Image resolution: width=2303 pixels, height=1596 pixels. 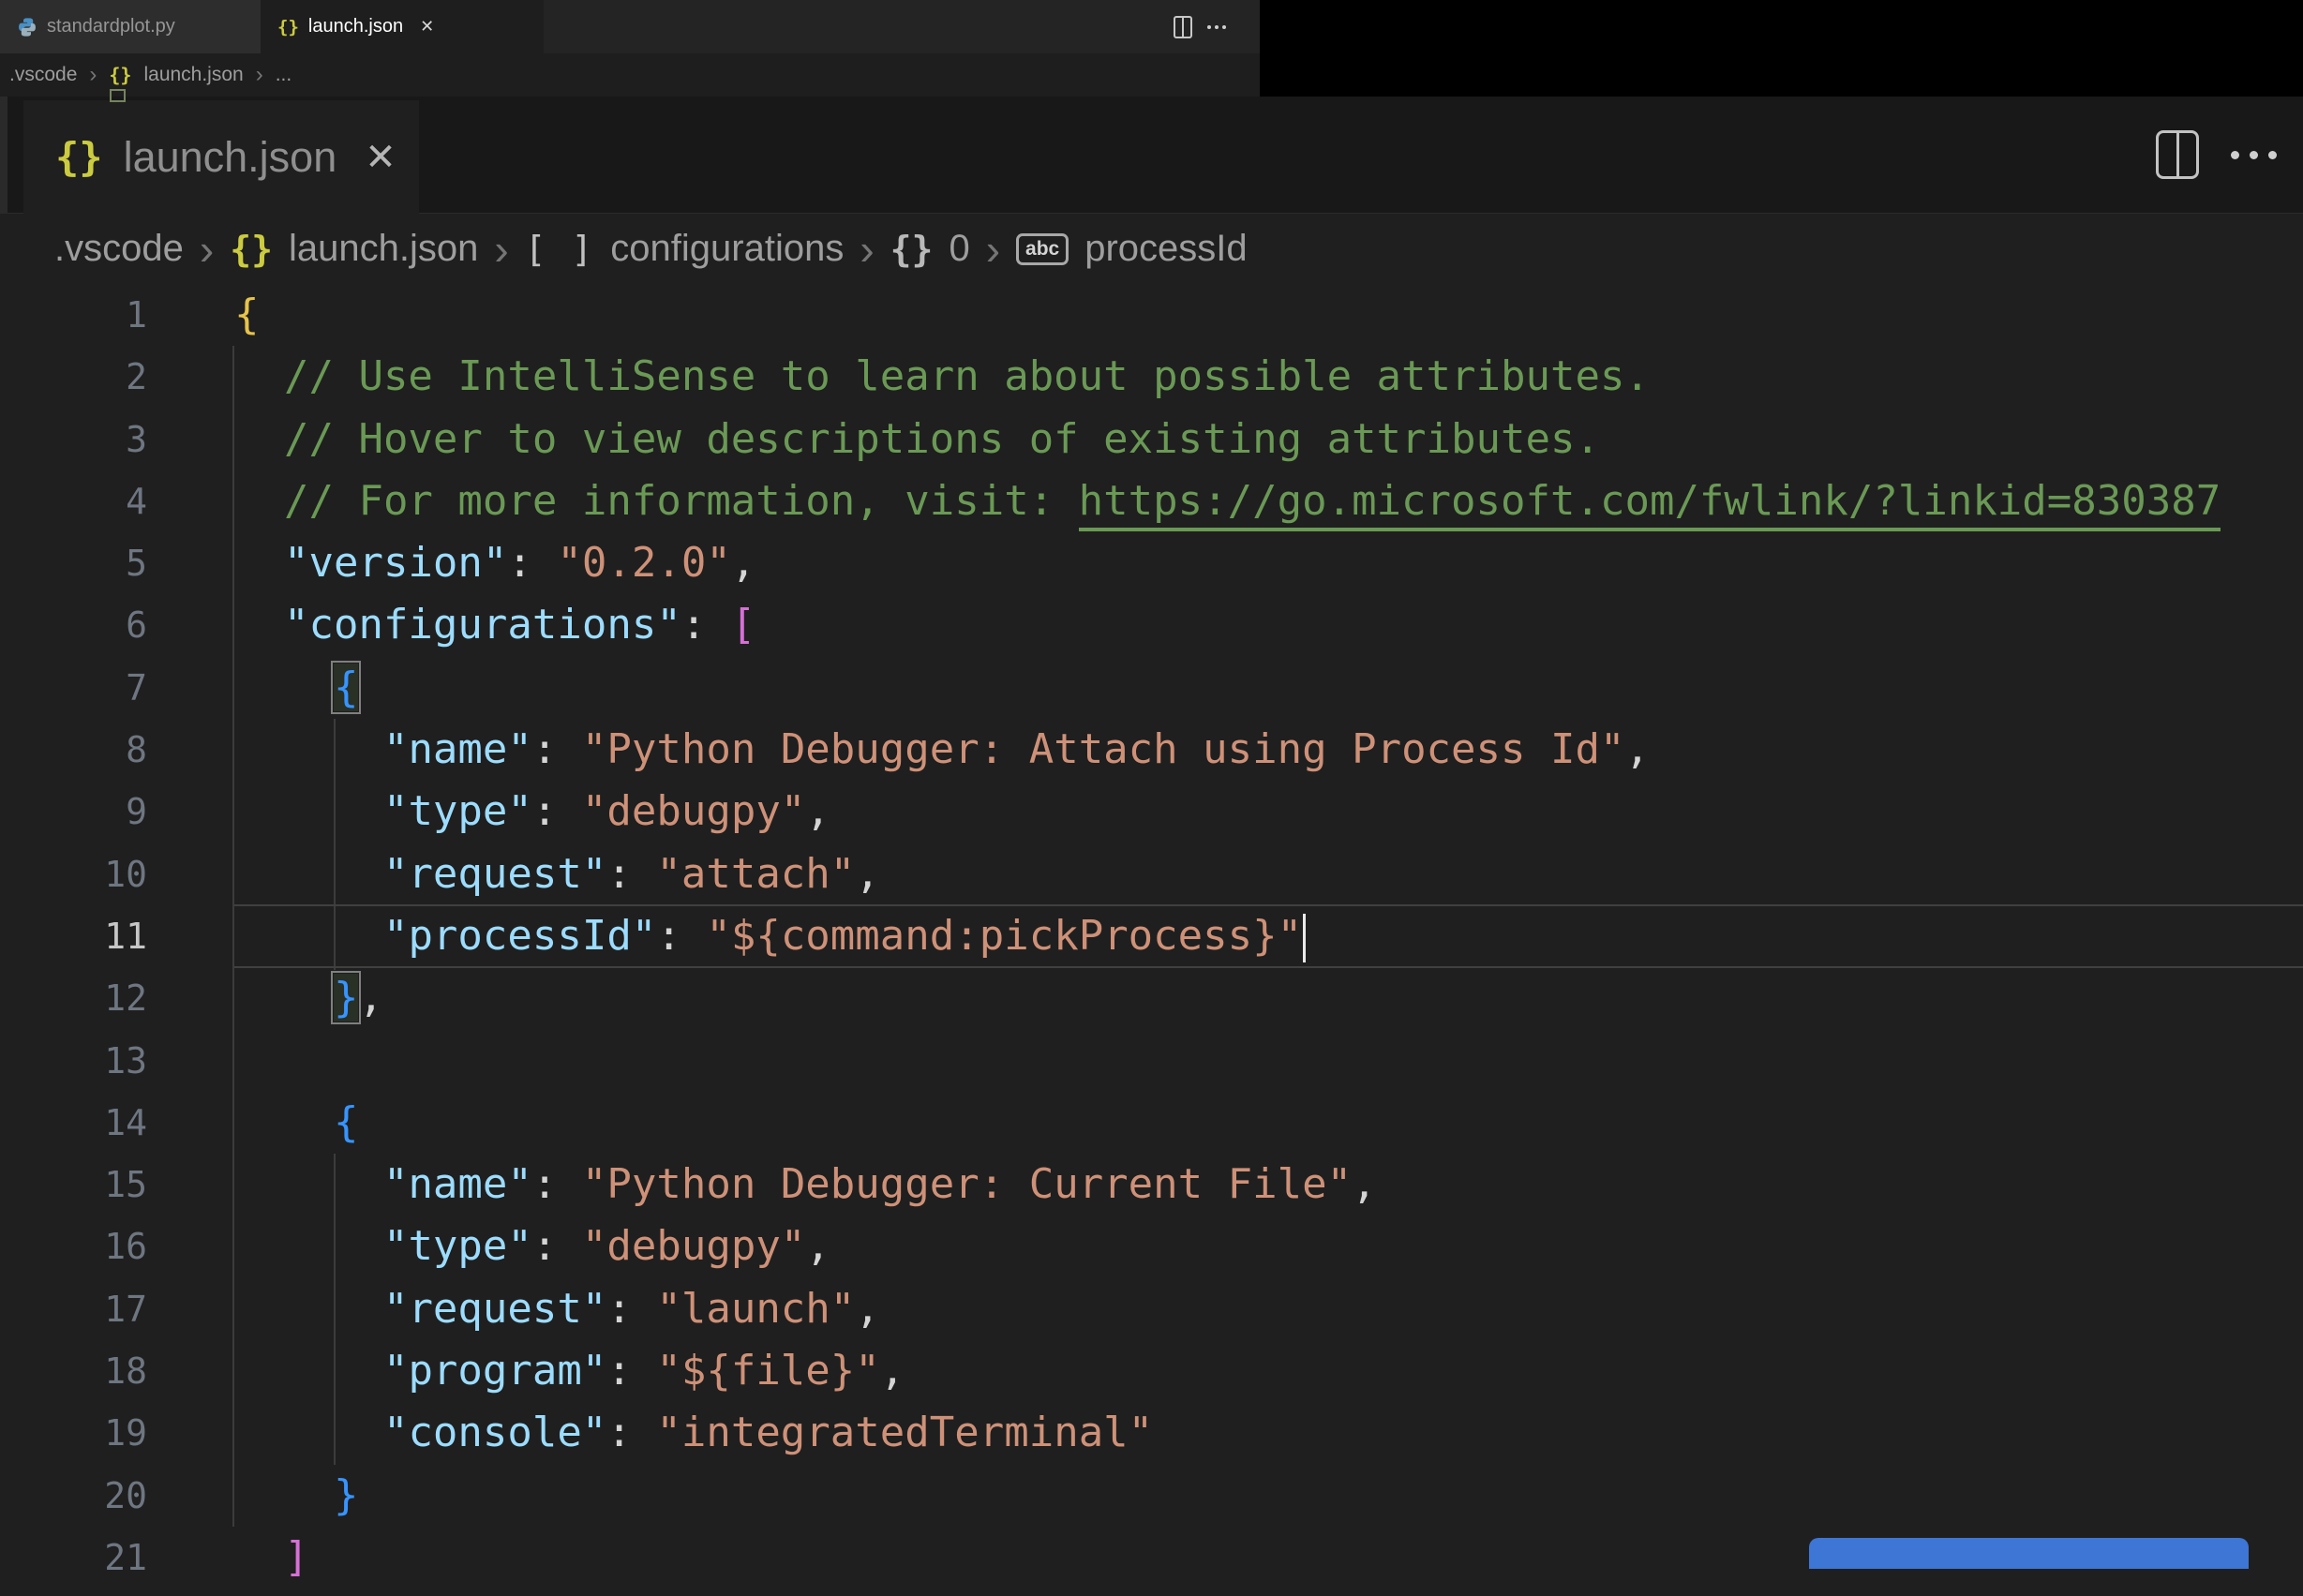 I want to click on tab-launch-json: {} launch.json ✕, so click(x=221, y=157).